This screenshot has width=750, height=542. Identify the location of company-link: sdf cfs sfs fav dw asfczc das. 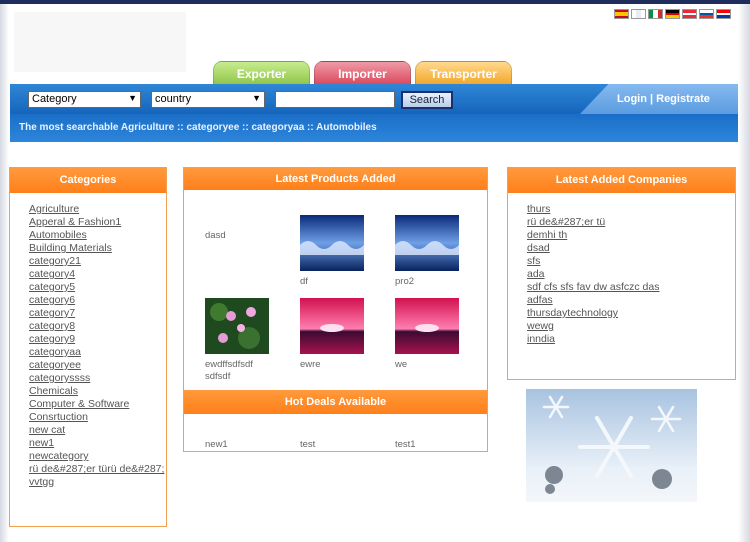
(631, 287).